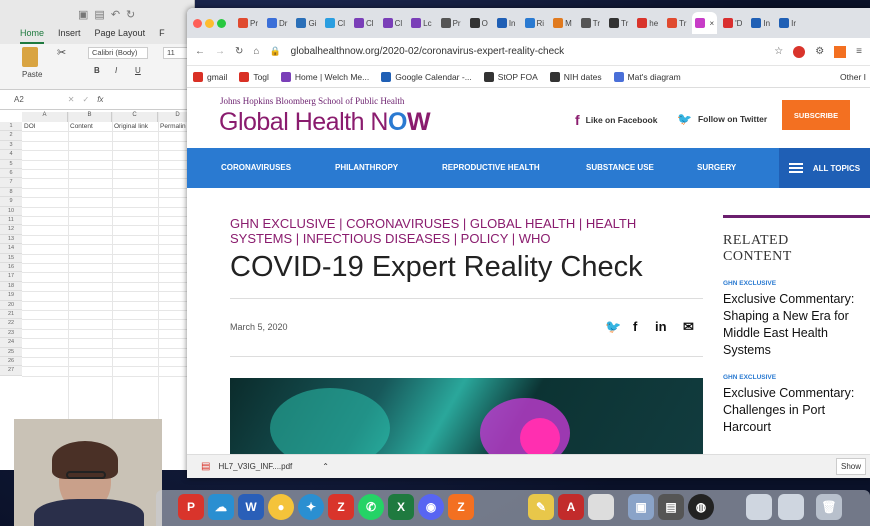 The image size is (870, 526). I want to click on preview-icon: ▣, so click(641, 507).